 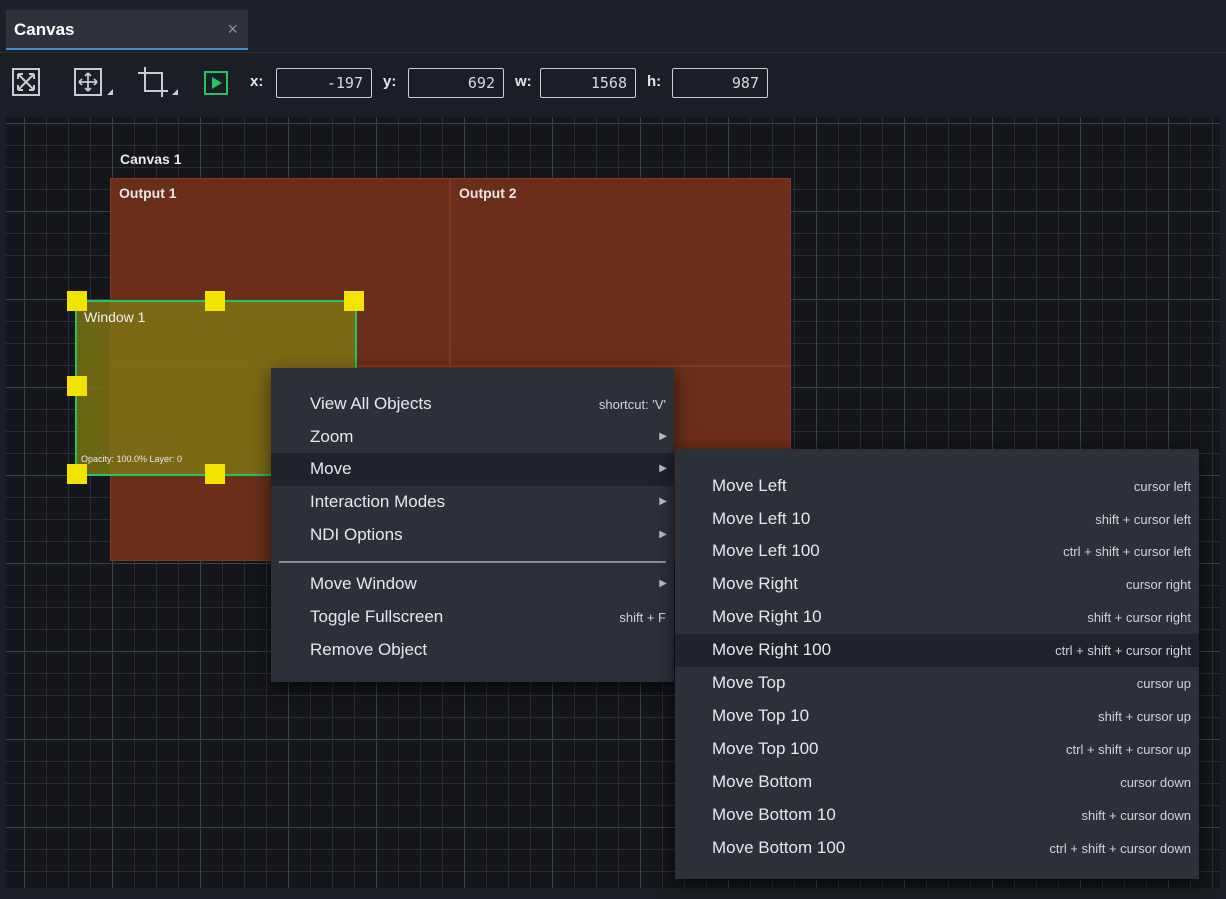 I want to click on menu-item-label: NDI Options, so click(x=356, y=534).